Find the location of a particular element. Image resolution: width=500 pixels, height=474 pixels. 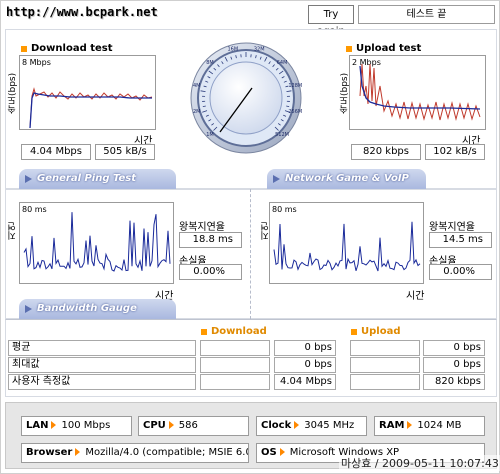

ping-latency-label: 왕복지연율 is located at coordinates (202, 227).